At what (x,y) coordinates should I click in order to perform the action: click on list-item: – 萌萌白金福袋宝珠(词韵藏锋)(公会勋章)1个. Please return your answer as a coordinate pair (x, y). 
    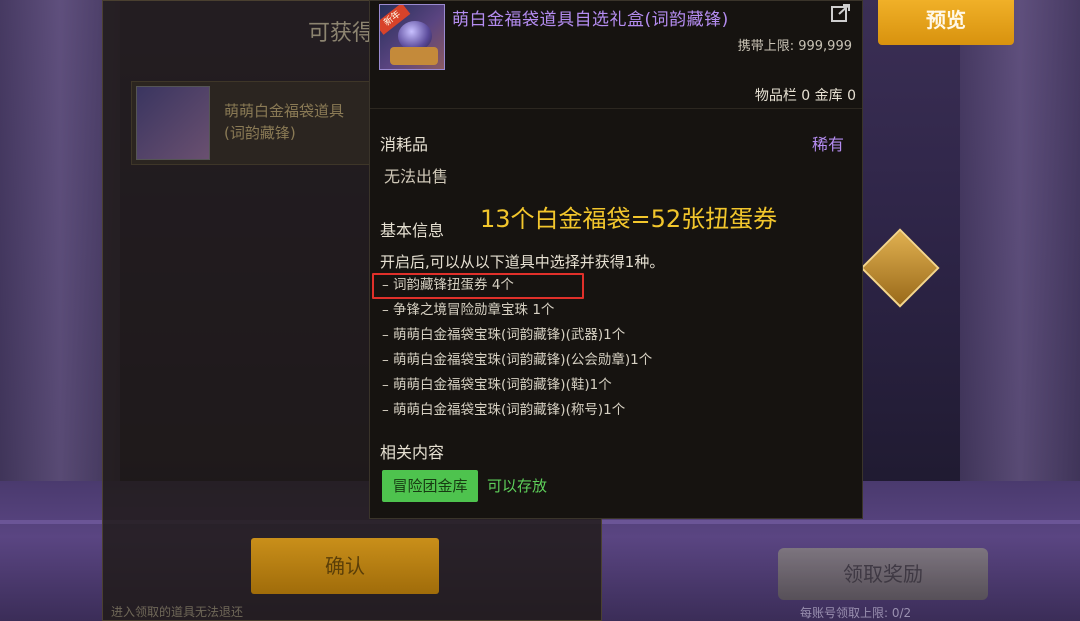
    Looking at the image, I should click on (517, 360).